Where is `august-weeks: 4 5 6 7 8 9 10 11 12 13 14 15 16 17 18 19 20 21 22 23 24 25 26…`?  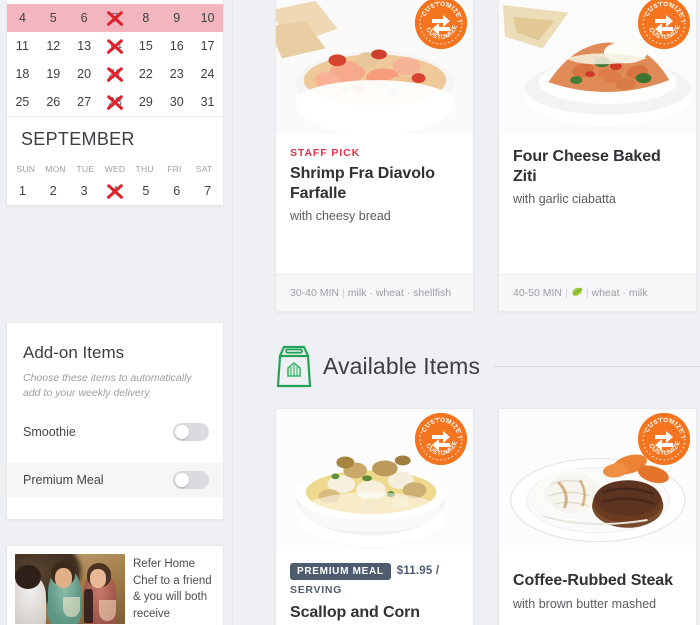 august-weeks: 4 5 6 7 8 9 10 11 12 13 14 15 16 17 18 19 20 21 22 23 24 25 26… is located at coordinates (115, 60).